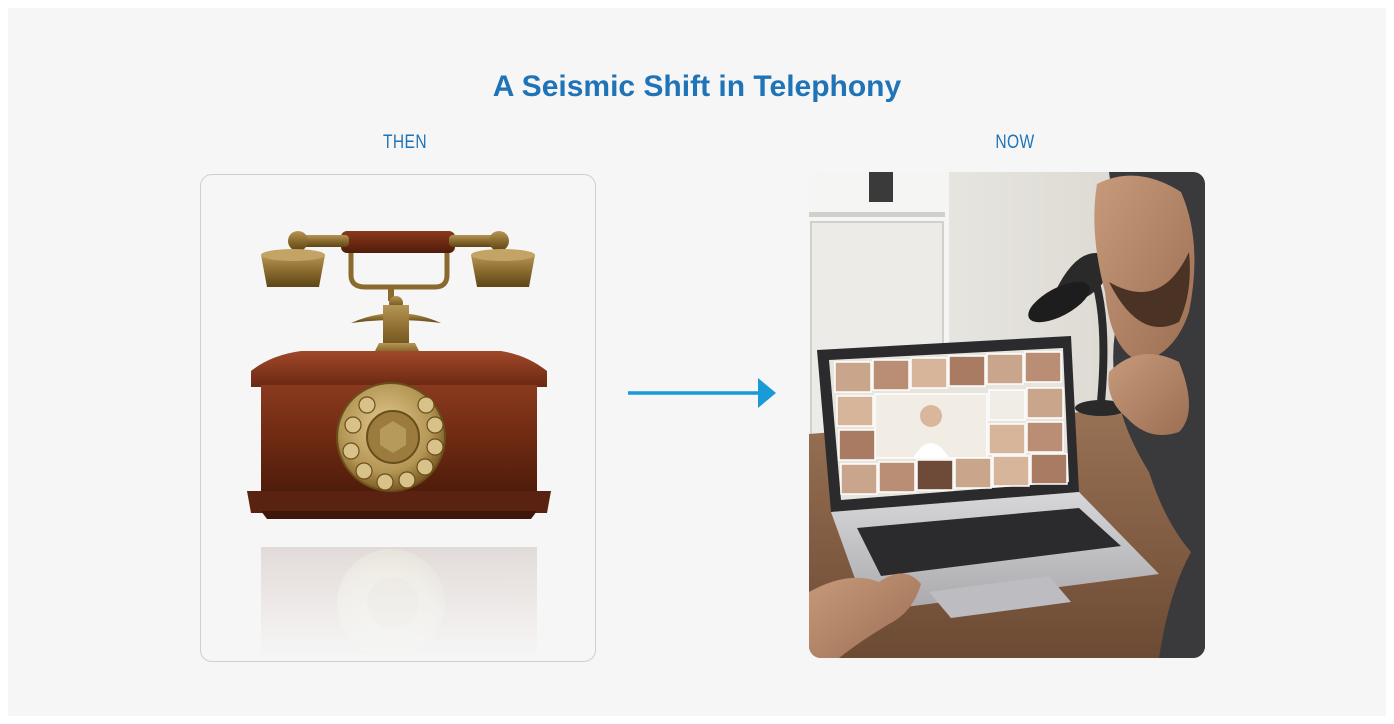 The image size is (1394, 724). What do you see at coordinates (1015, 142) in the screenshot?
I see `now-label: NOW` at bounding box center [1015, 142].